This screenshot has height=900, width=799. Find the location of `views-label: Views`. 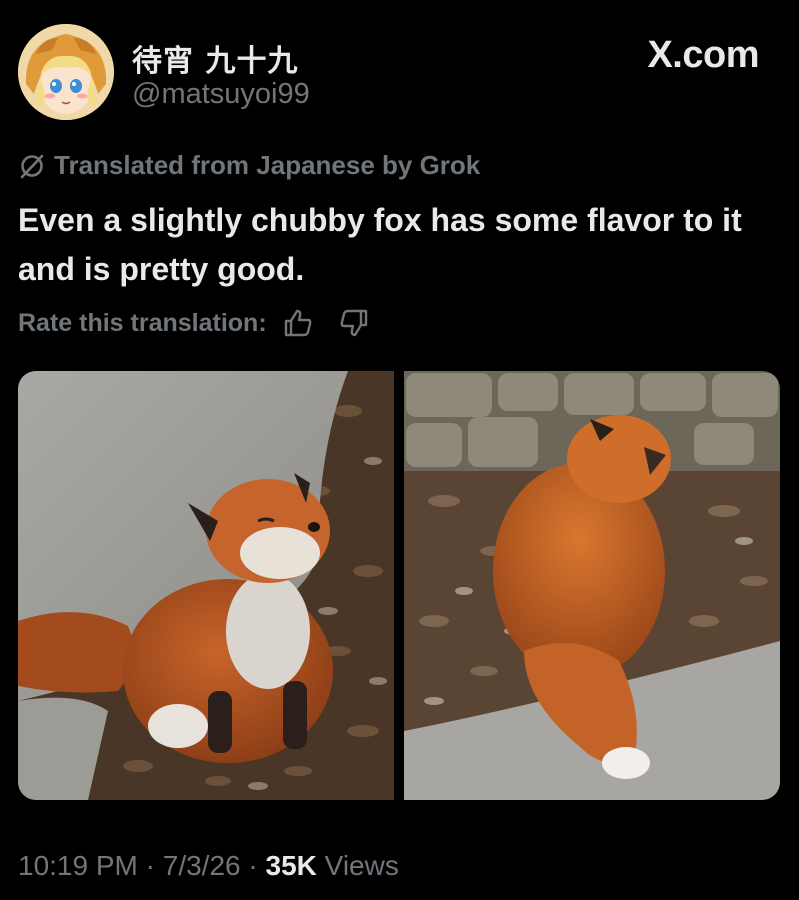

views-label: Views is located at coordinates (361, 865).